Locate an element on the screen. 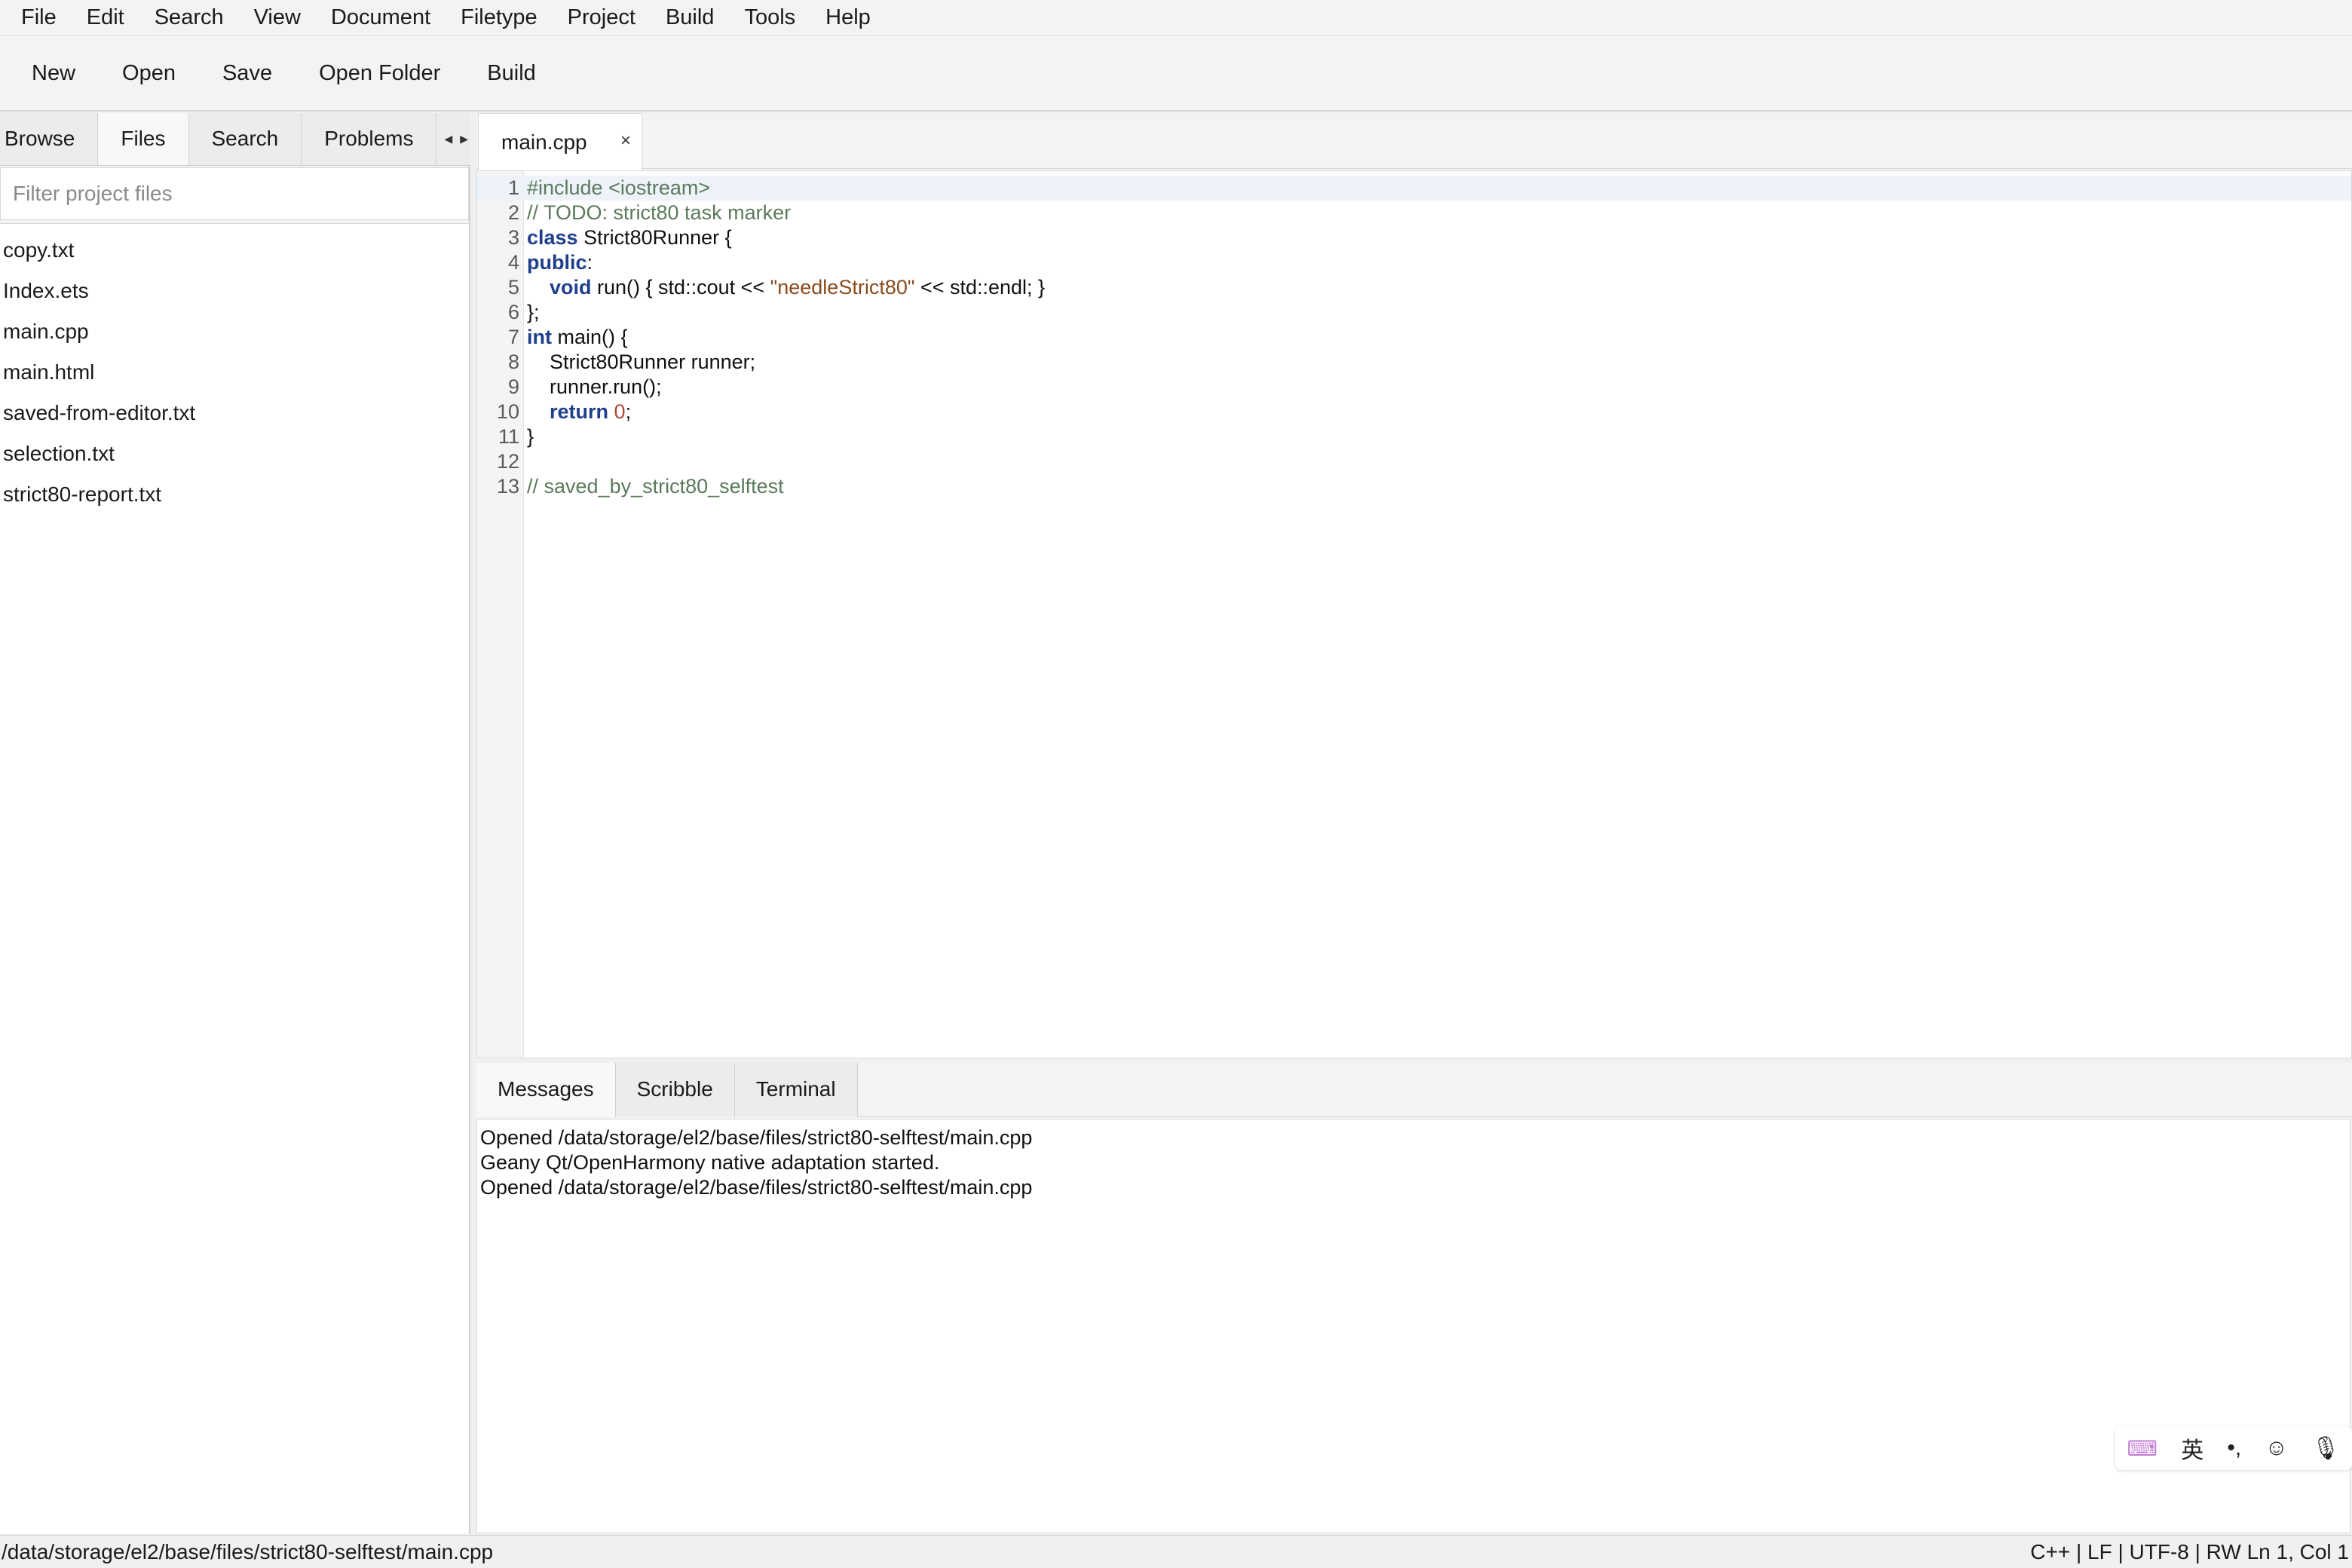 The height and width of the screenshot is (1568, 2352). line-number: 3 is located at coordinates (513, 237).